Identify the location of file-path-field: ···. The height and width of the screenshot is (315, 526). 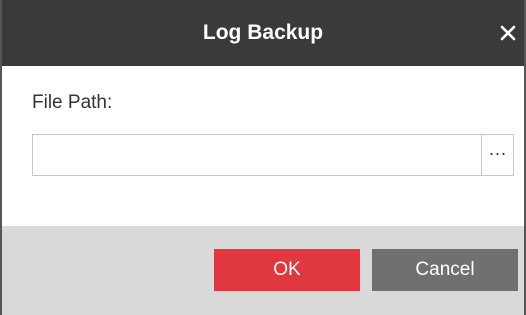
(273, 155).